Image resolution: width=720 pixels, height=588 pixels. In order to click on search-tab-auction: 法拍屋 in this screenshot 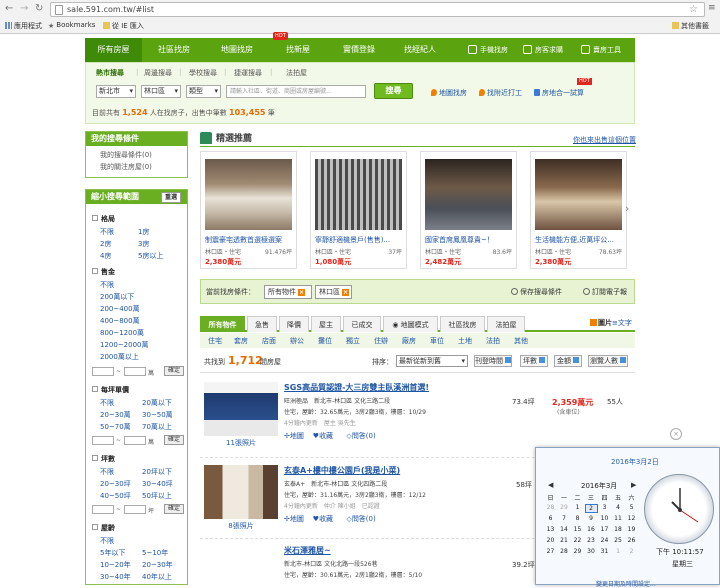, I will do `click(296, 73)`.